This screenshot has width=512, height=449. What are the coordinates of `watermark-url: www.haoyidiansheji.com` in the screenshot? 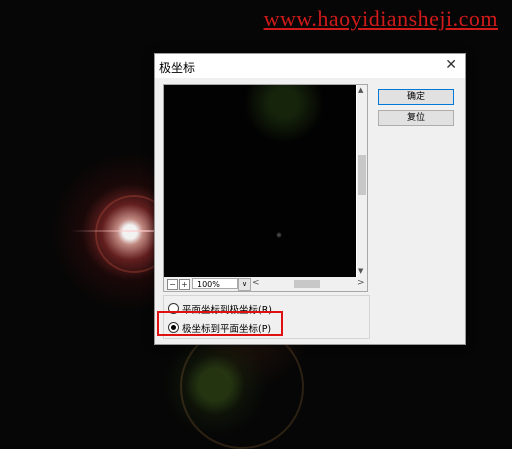 It's located at (380, 18).